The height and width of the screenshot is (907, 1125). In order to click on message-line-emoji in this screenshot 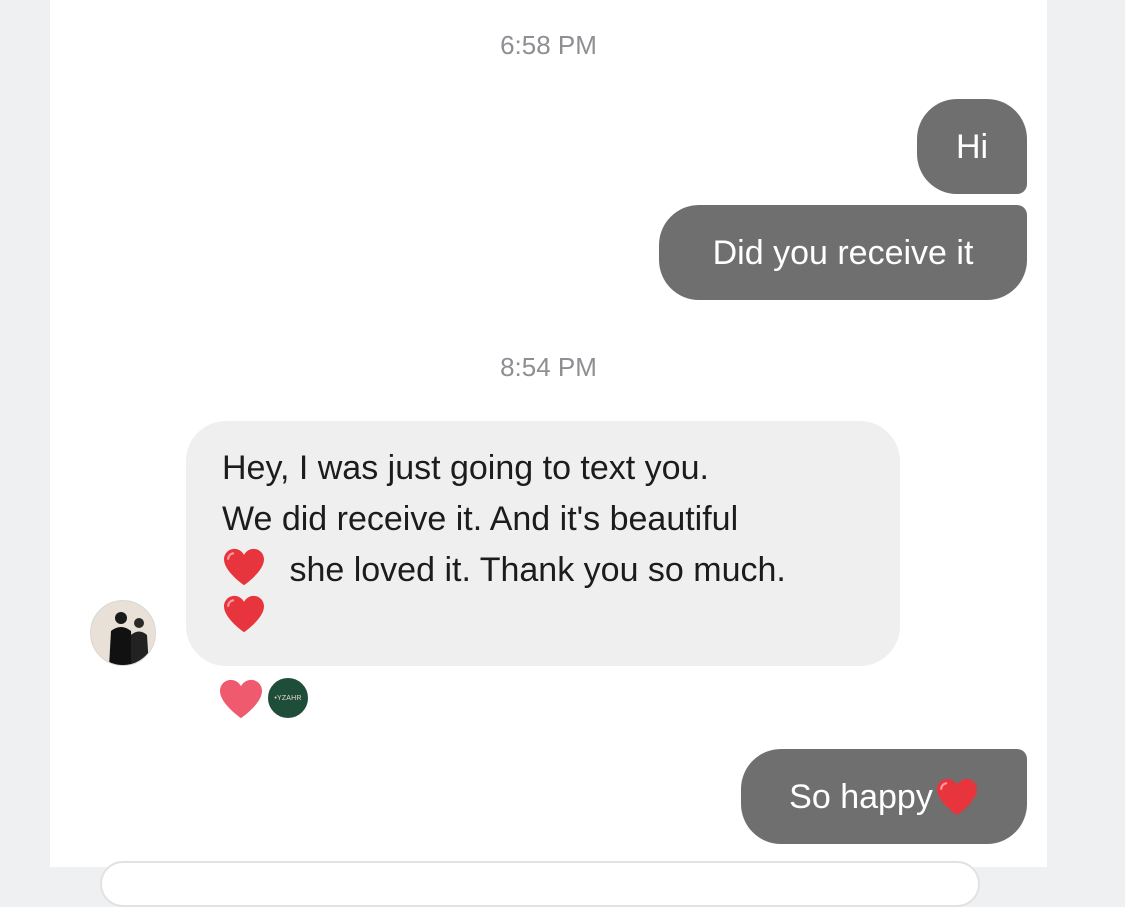, I will do `click(543, 617)`.